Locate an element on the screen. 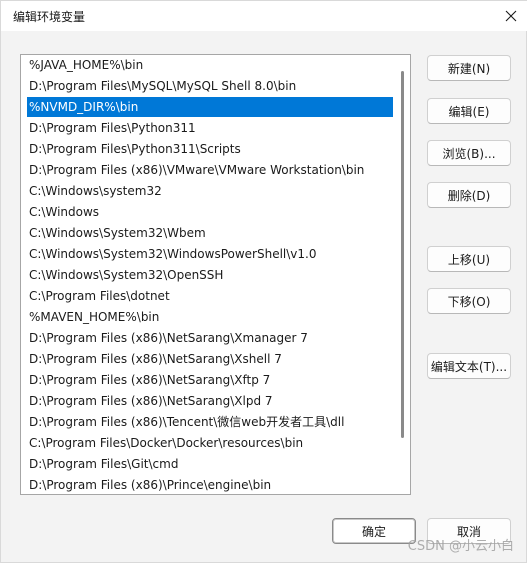 The width and height of the screenshot is (527, 563). list-item-selected: %NVMD_DIR%\bin is located at coordinates (210, 107).